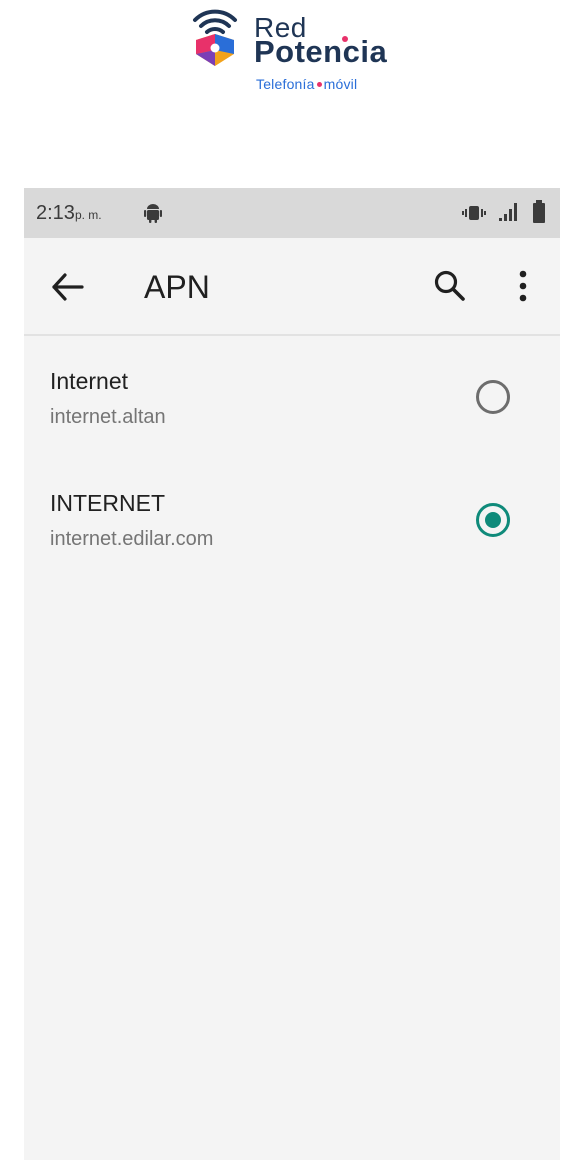  What do you see at coordinates (292, 522) in the screenshot?
I see `apn-list-item: INTERNET internet.edilar.com` at bounding box center [292, 522].